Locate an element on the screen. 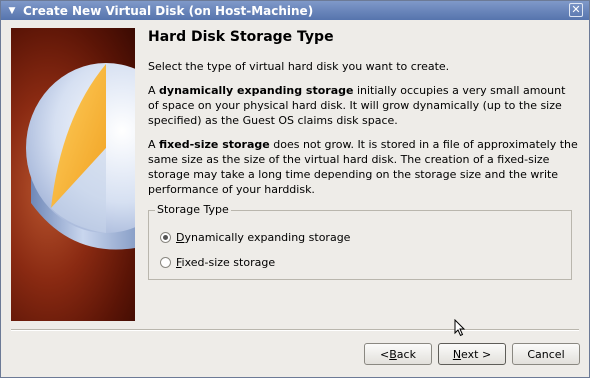 This screenshot has width=590, height=378. fixed-storage-radio: Fixed-size storage is located at coordinates (217, 262).